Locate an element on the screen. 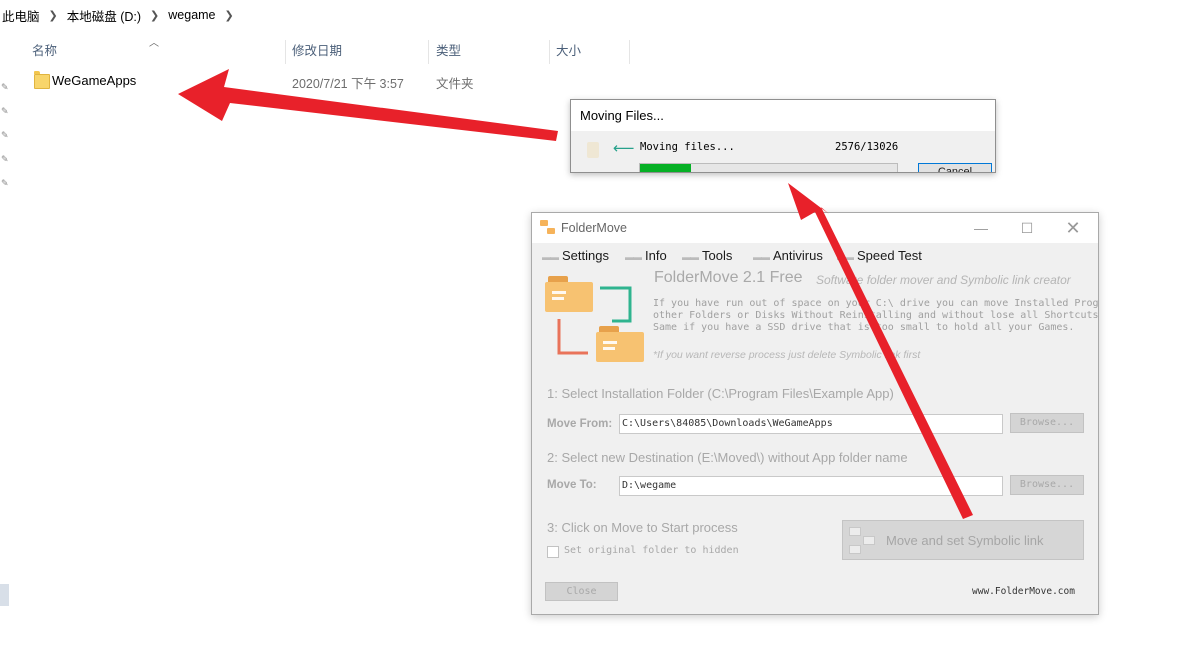 Image resolution: width=1178 pixels, height=649 pixels. menu-label: Antivirus is located at coordinates (798, 255).